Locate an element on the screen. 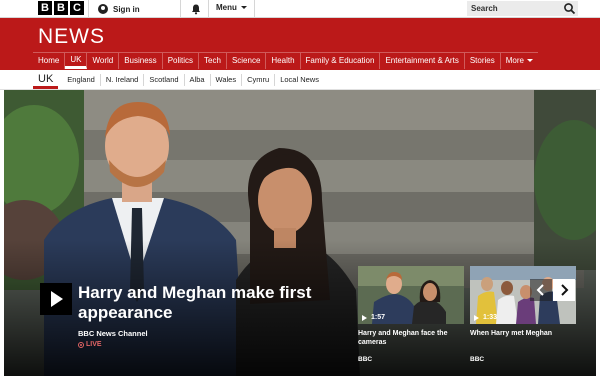  sign-in-link: Sign in is located at coordinates (119, 9).